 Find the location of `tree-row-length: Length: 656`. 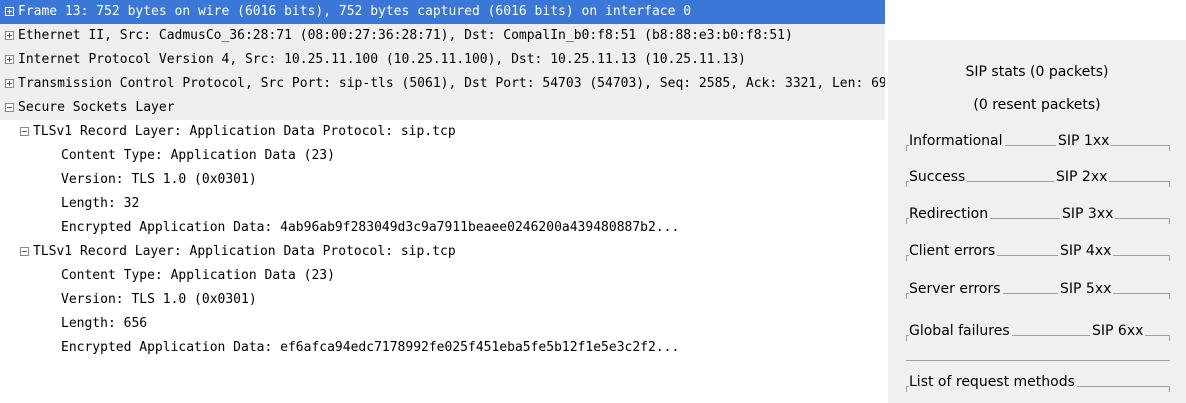

tree-row-length: Length: 656 is located at coordinates (442, 324).